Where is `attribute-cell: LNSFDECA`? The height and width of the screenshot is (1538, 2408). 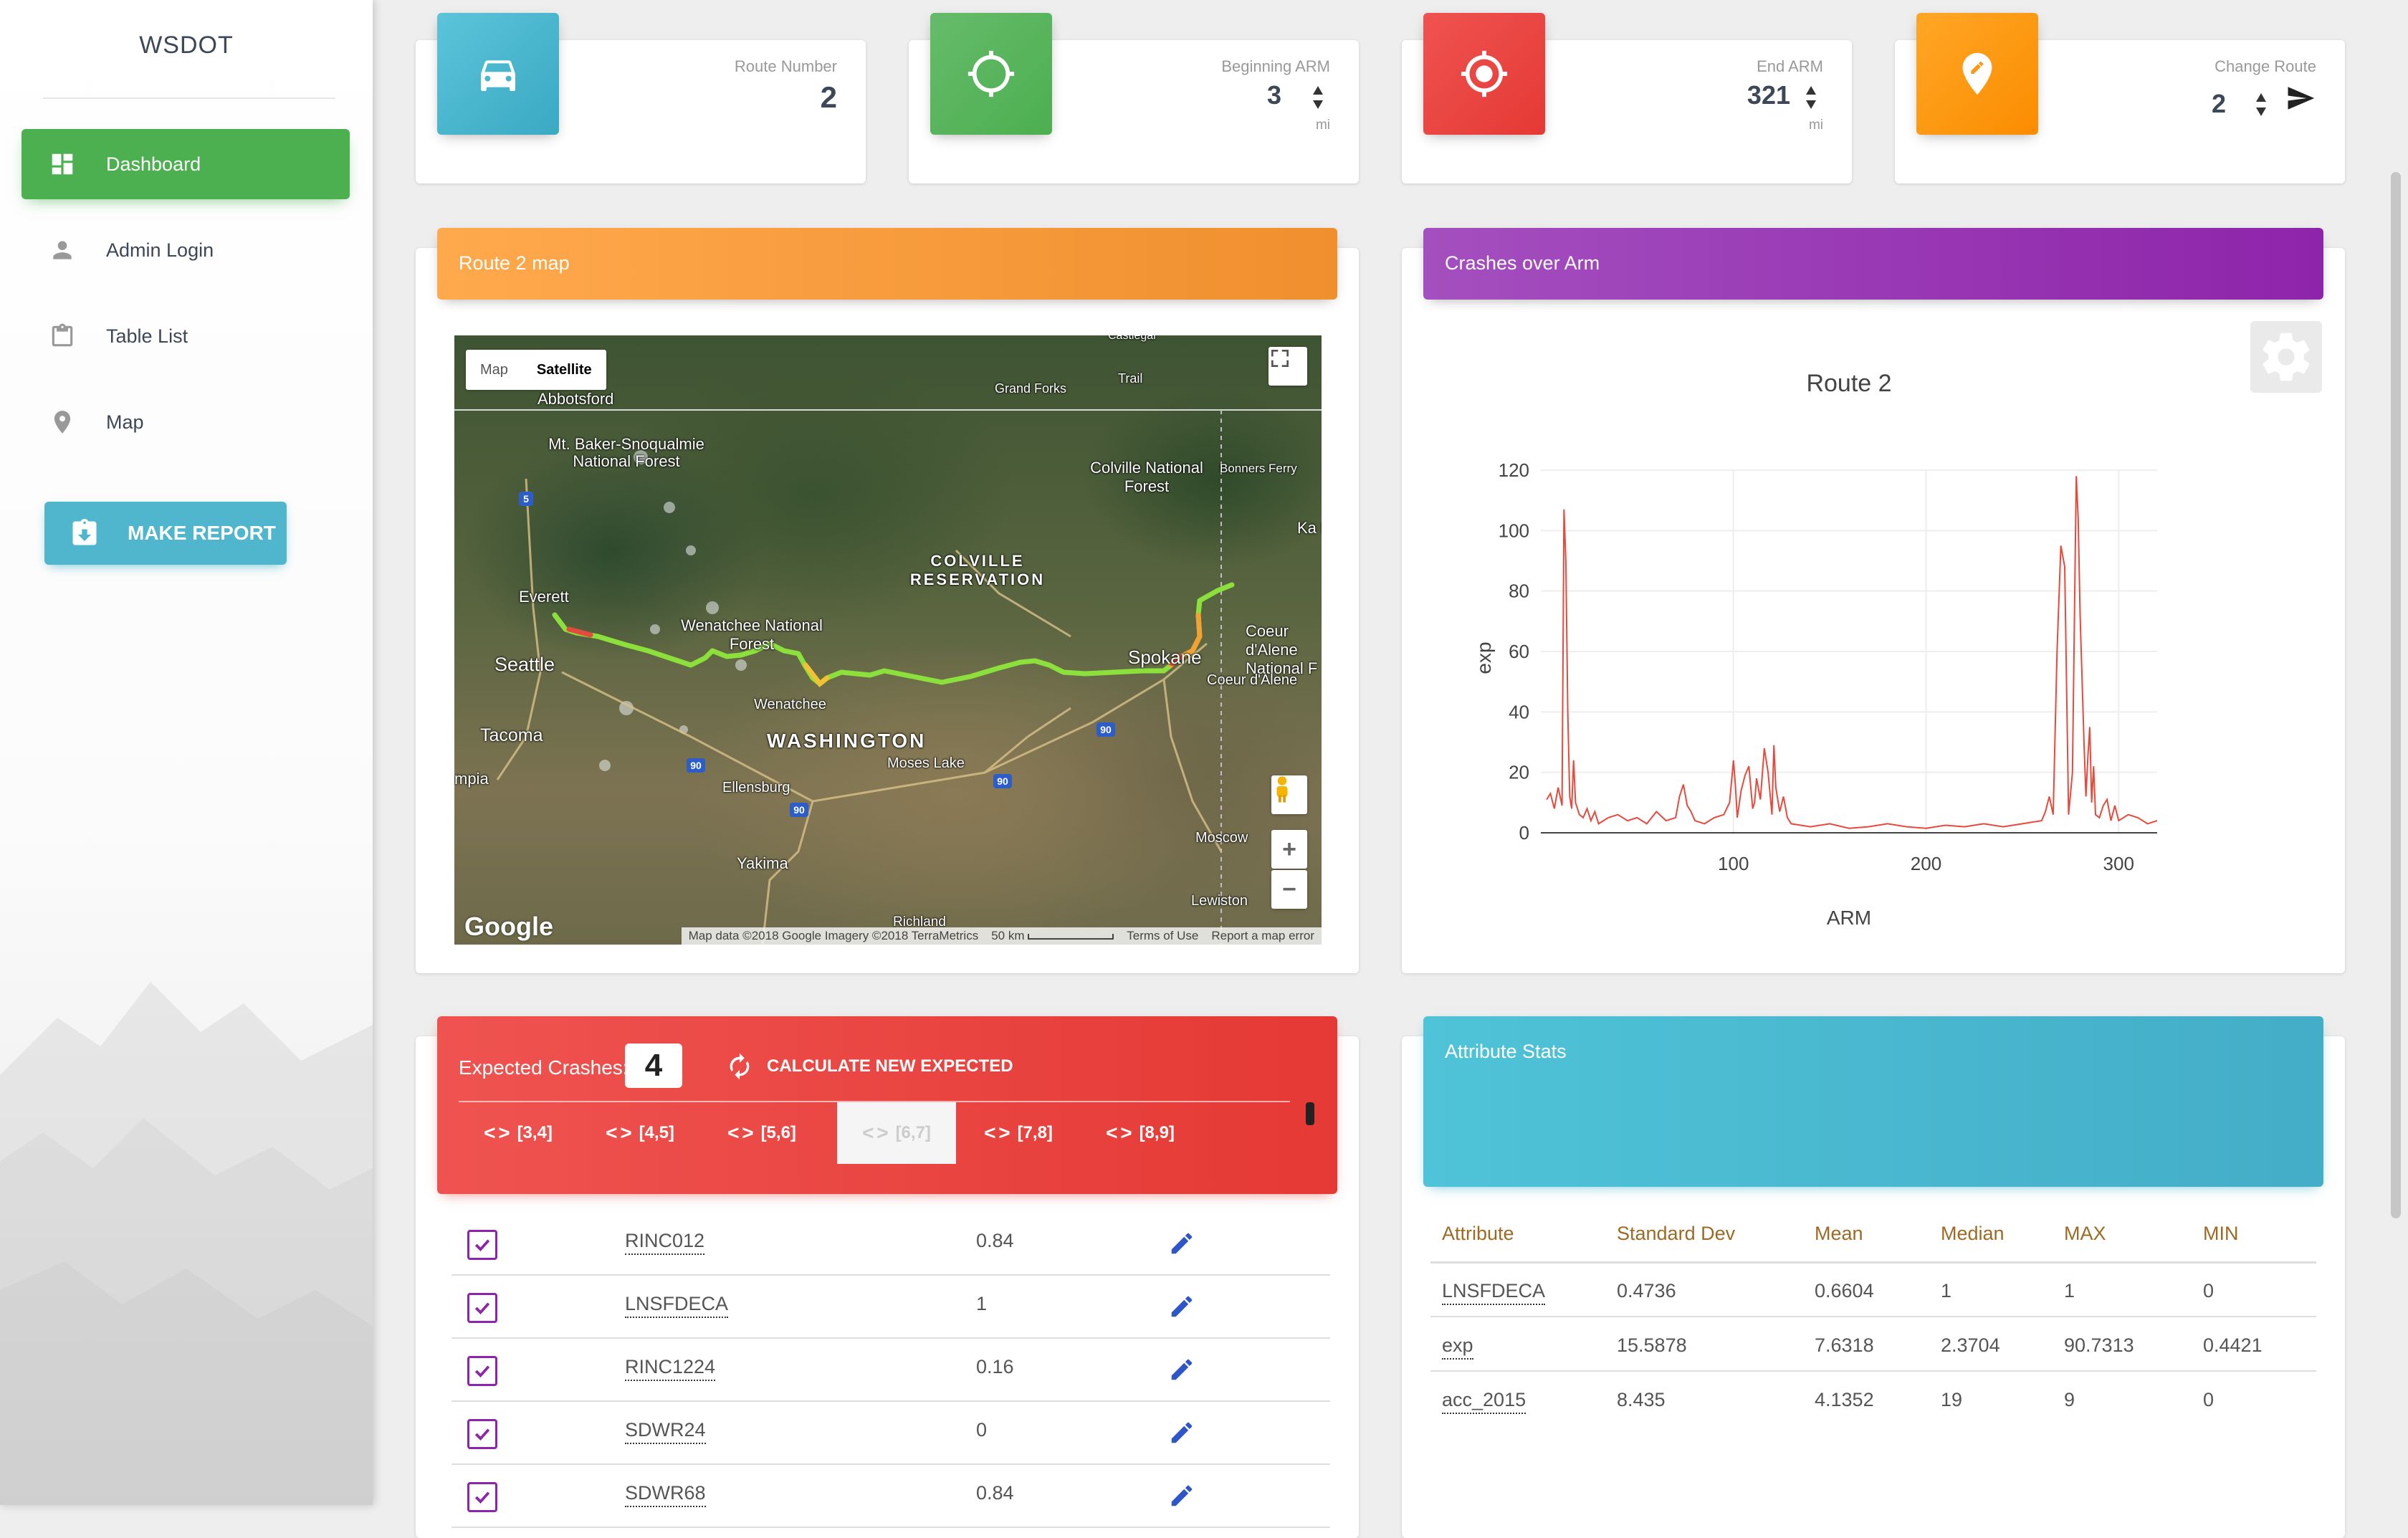 attribute-cell: LNSFDECA is located at coordinates (1494, 1292).